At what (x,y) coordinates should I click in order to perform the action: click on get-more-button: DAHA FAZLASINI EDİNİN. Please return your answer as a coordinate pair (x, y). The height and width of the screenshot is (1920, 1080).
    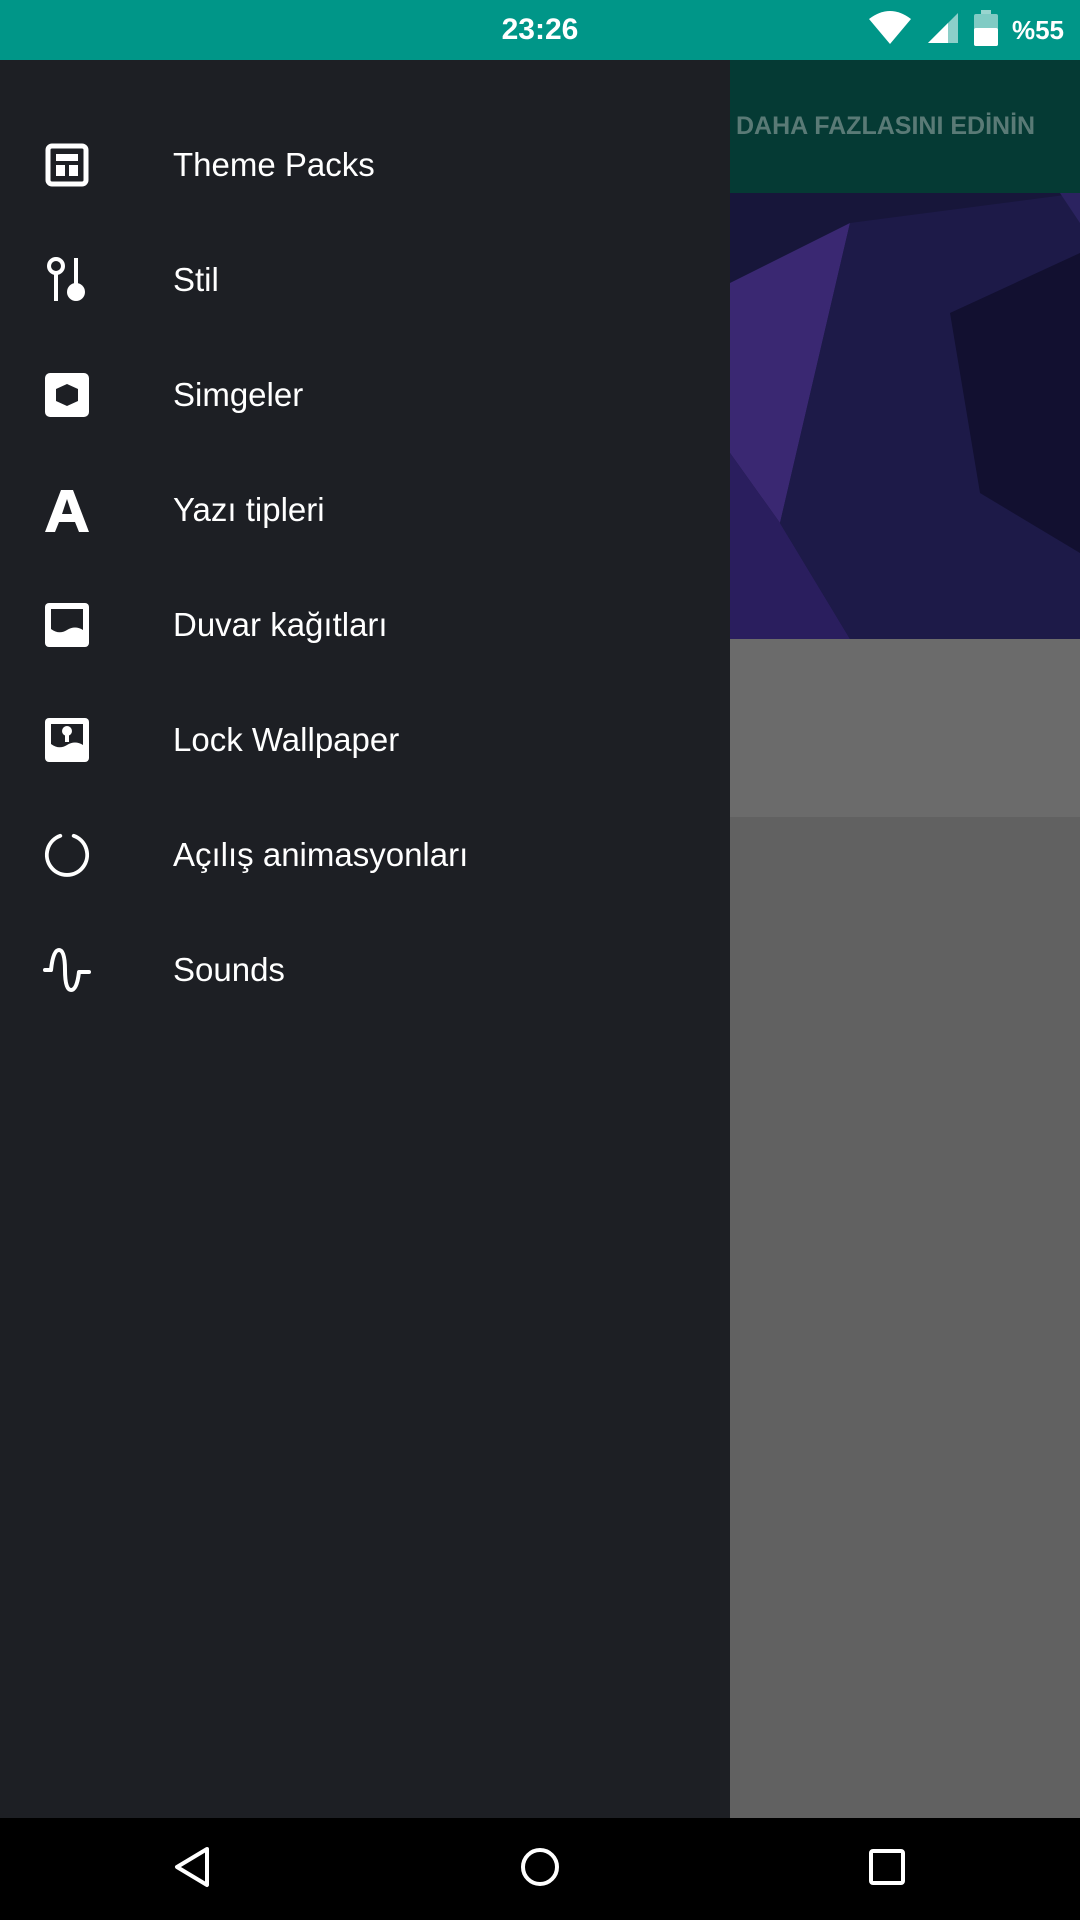
    Looking at the image, I should click on (885, 126).